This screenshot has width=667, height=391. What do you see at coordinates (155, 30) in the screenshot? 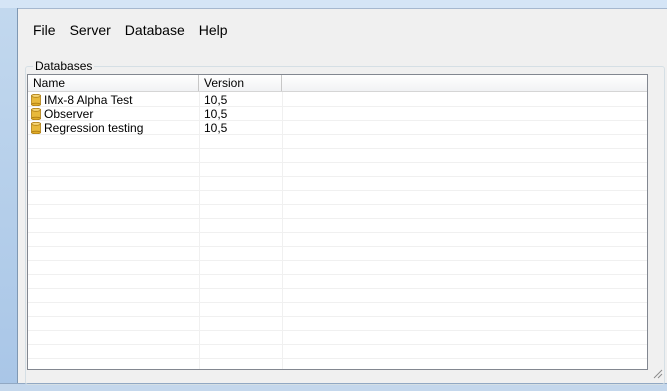
I see `menu-database: Database` at bounding box center [155, 30].